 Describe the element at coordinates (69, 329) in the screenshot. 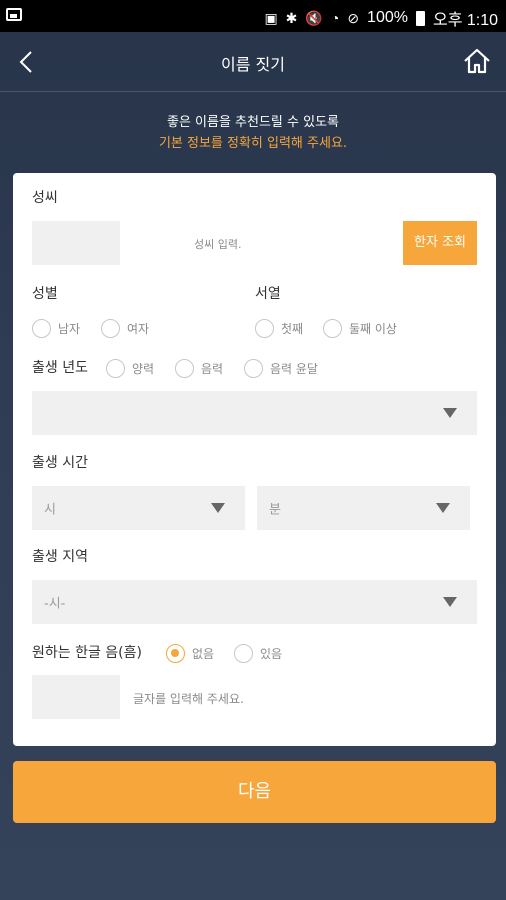

I see `radio-label: 남자` at that location.